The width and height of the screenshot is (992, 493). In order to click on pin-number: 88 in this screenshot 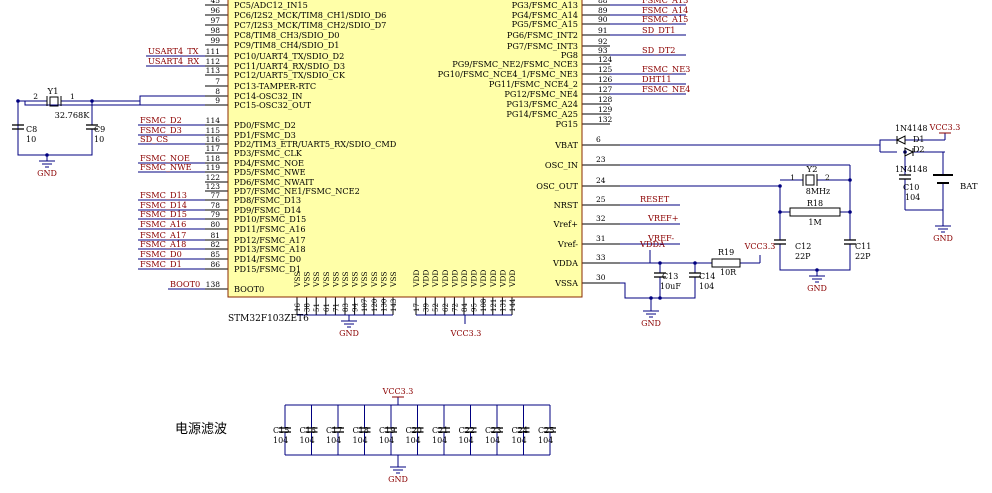, I will do `click(603, 2)`.